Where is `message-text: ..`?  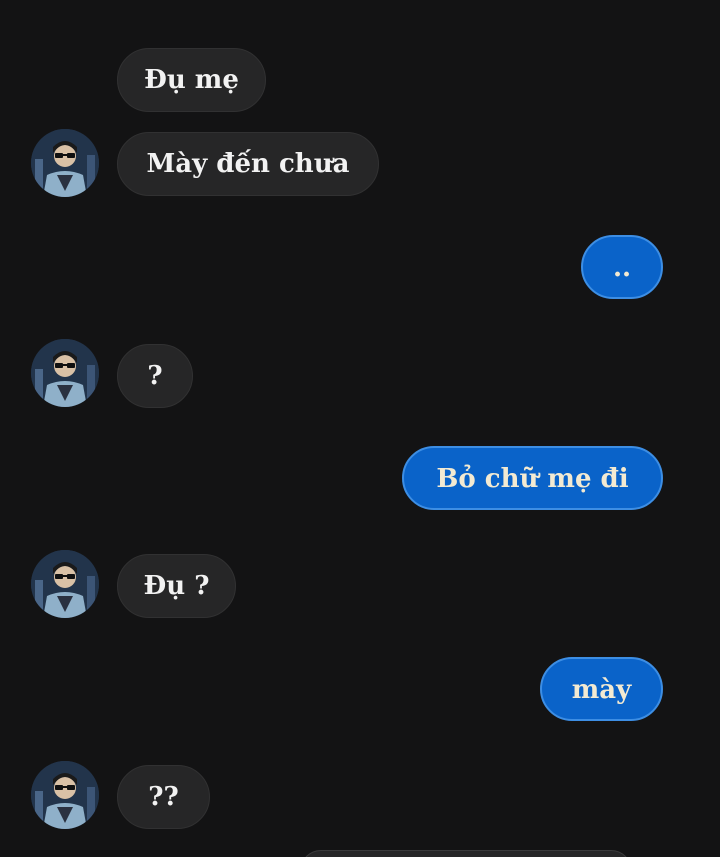
message-text: .. is located at coordinates (622, 268).